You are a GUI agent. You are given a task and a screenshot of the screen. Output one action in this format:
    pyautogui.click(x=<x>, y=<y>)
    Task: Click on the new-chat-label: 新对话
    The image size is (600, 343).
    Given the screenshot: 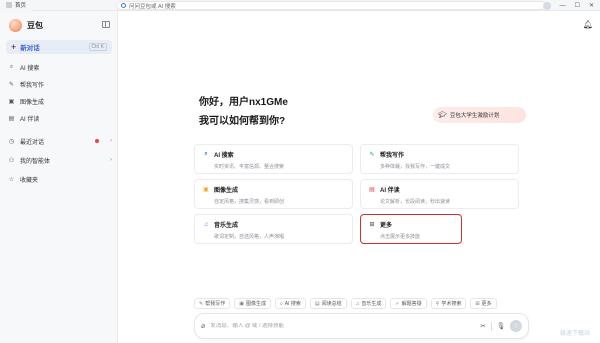 What is the action you would take?
    pyautogui.click(x=30, y=48)
    